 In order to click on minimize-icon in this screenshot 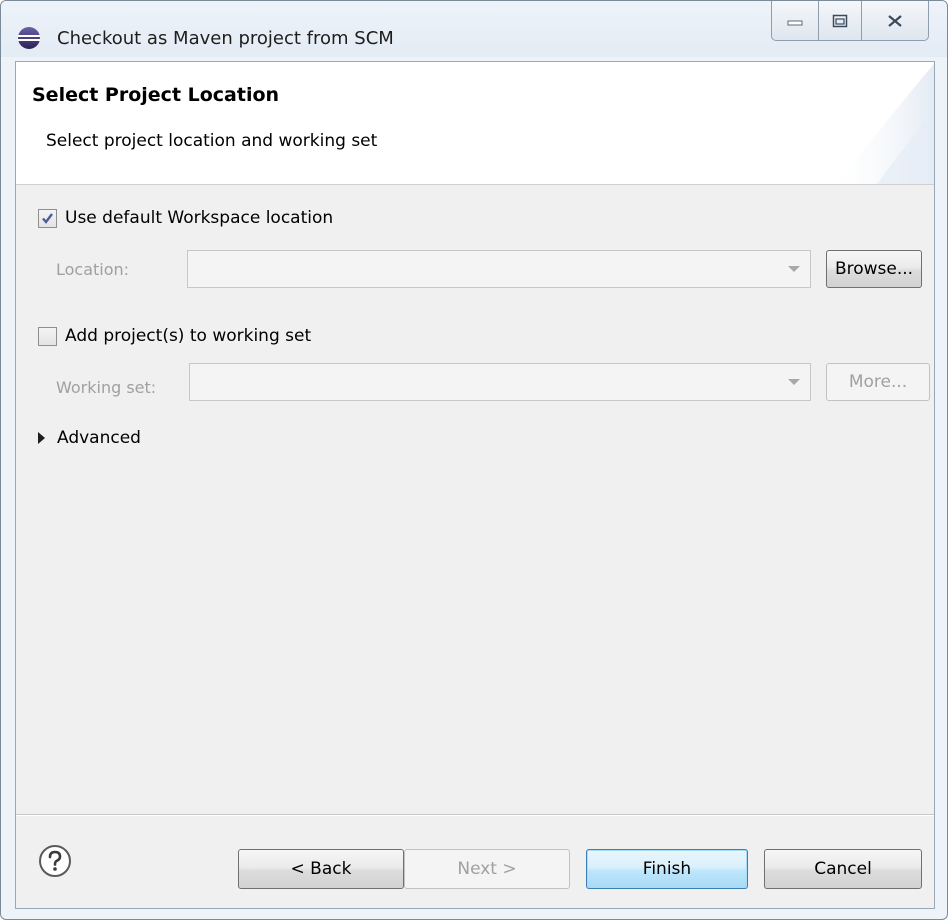, I will do `click(795, 22)`.